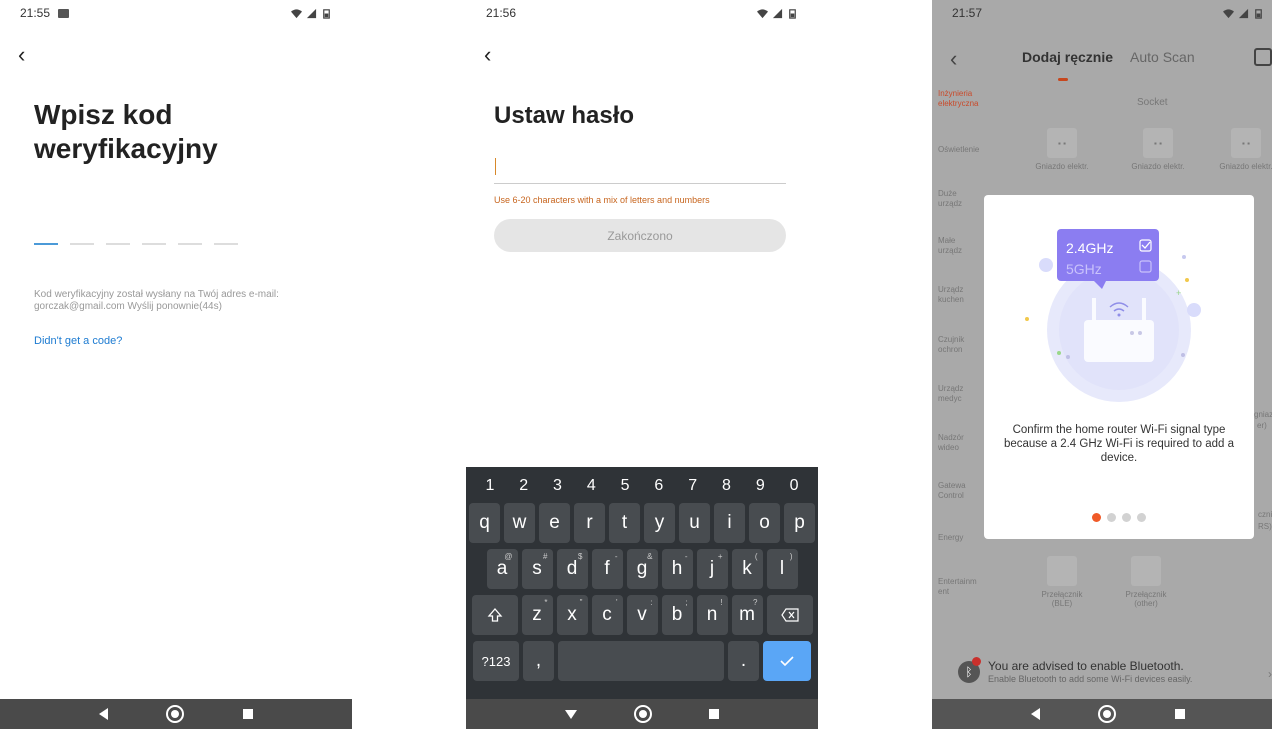 The image size is (1272, 729). What do you see at coordinates (1086, 666) in the screenshot?
I see `bluetooth-title: You are advised to enable Bluetooth.` at bounding box center [1086, 666].